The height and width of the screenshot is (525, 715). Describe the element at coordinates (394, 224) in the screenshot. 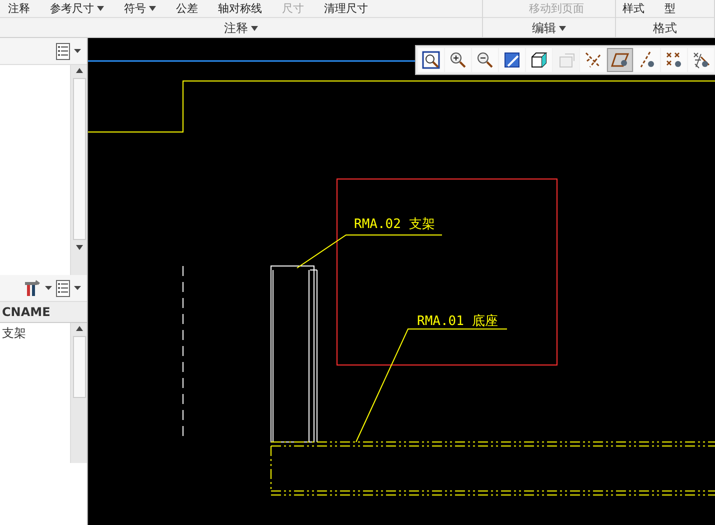

I see `balloon-label: RMA.02 支架` at that location.